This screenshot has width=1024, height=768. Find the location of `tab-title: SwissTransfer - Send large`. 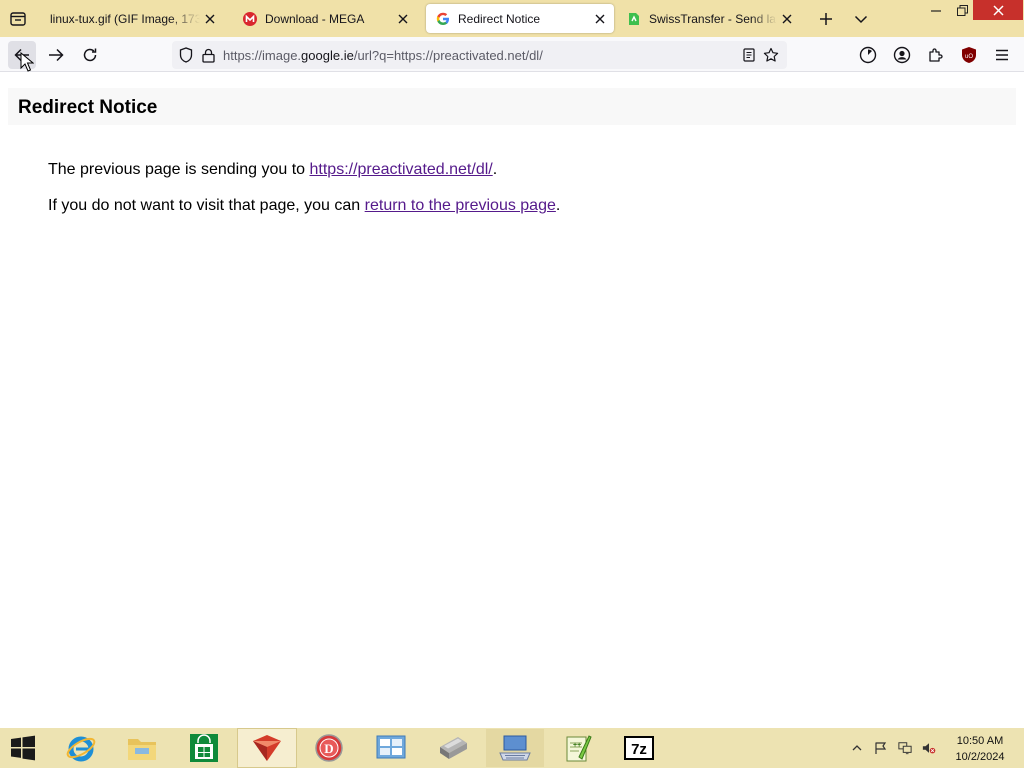

tab-title: SwissTransfer - Send large is located at coordinates (713, 18).